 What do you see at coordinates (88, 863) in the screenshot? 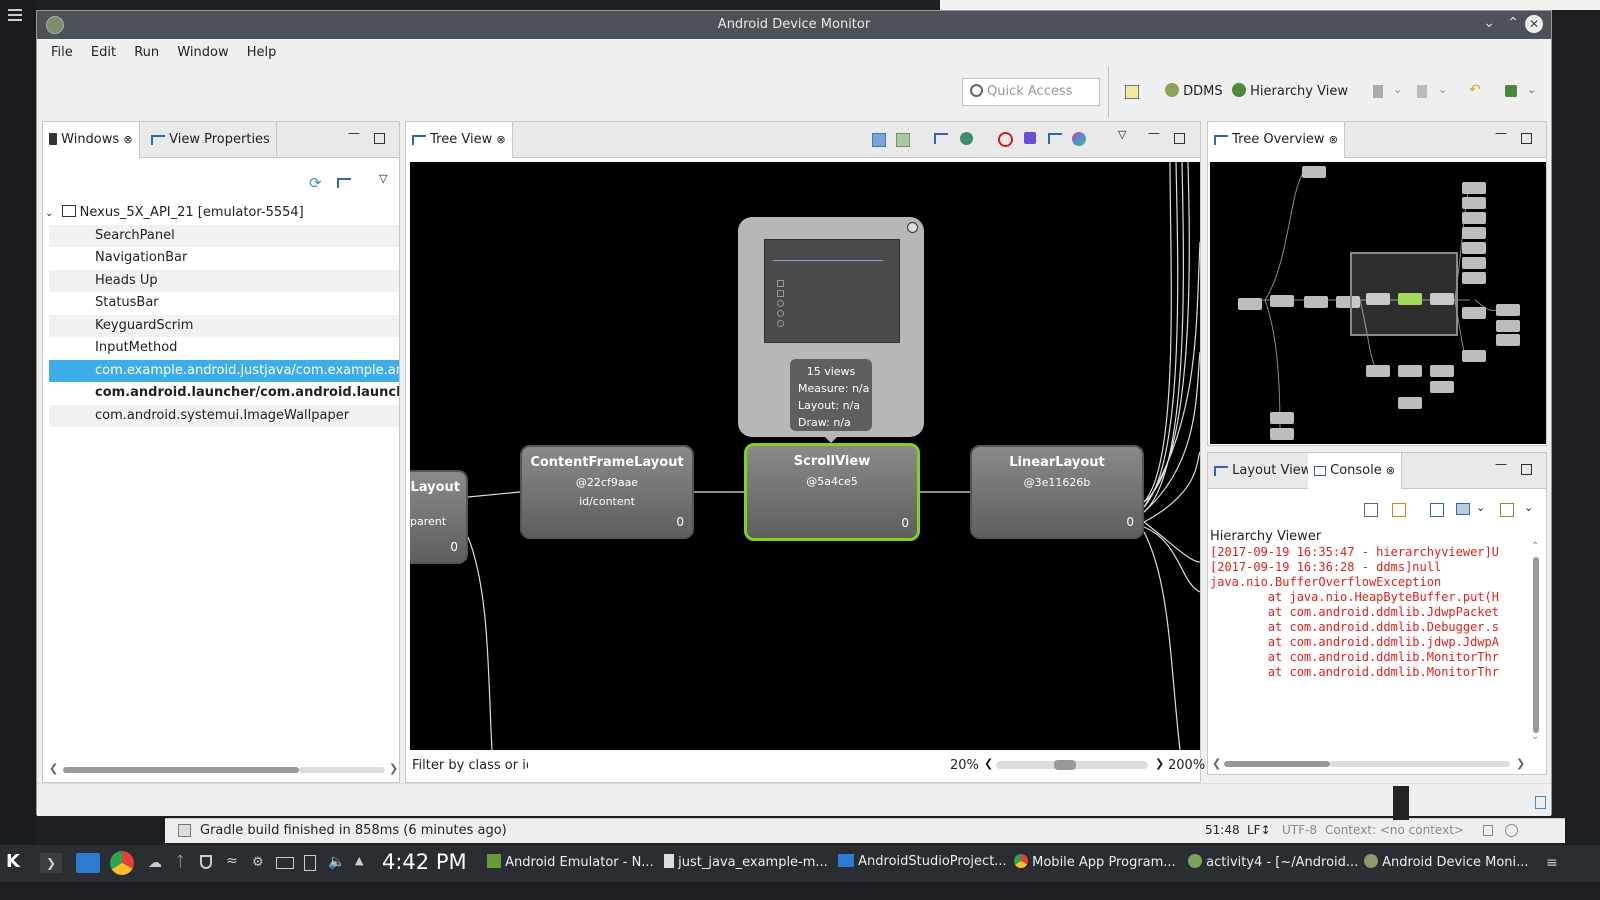
I see `file-manager-icon` at bounding box center [88, 863].